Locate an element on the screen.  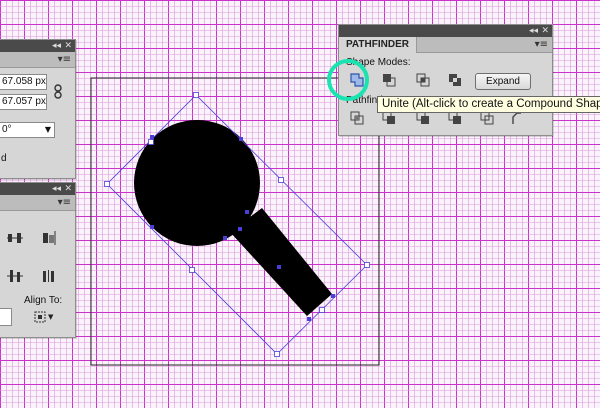
divide-icon is located at coordinates (357, 118).